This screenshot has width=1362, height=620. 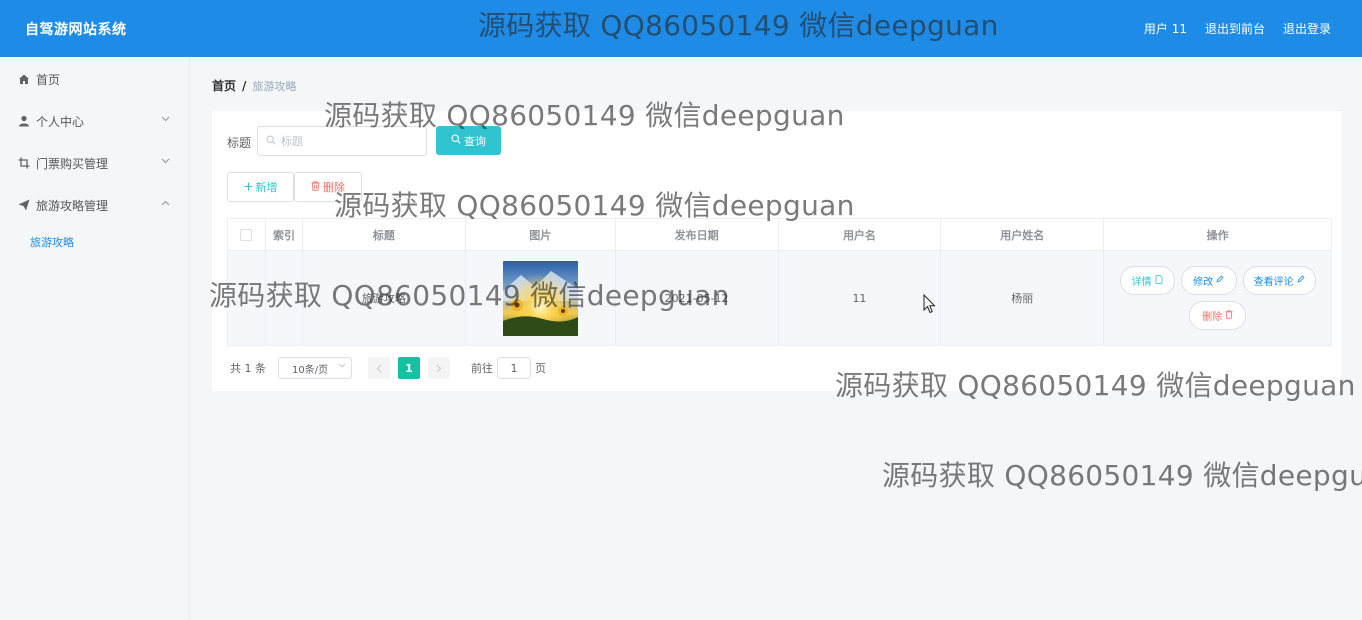 What do you see at coordinates (342, 141) in the screenshot?
I see `search-title-input: 标题` at bounding box center [342, 141].